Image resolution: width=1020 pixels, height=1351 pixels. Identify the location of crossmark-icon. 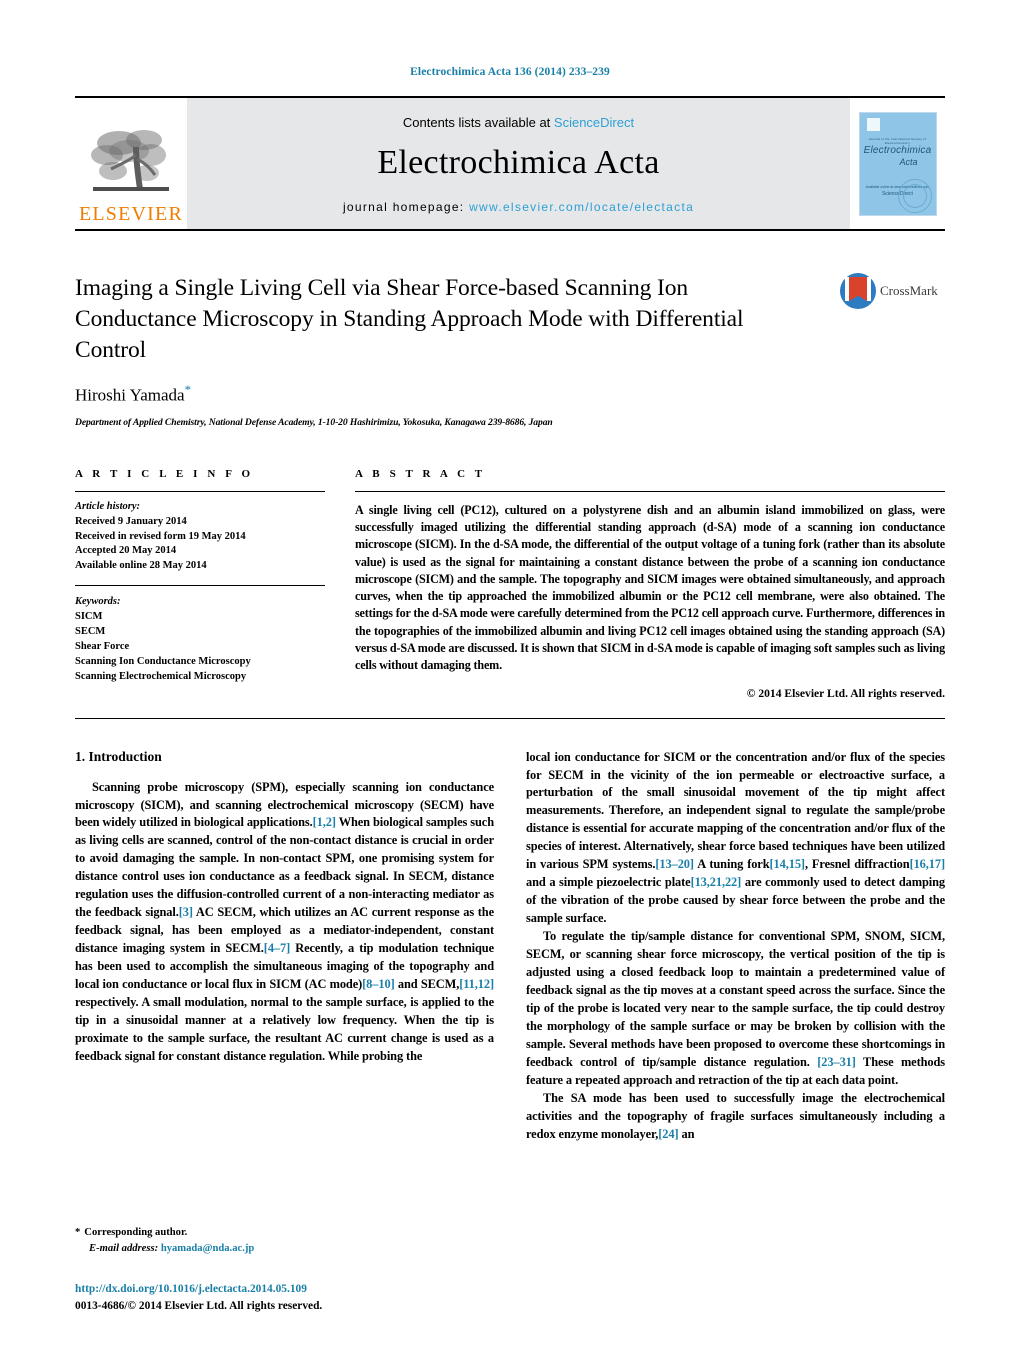
(858, 291).